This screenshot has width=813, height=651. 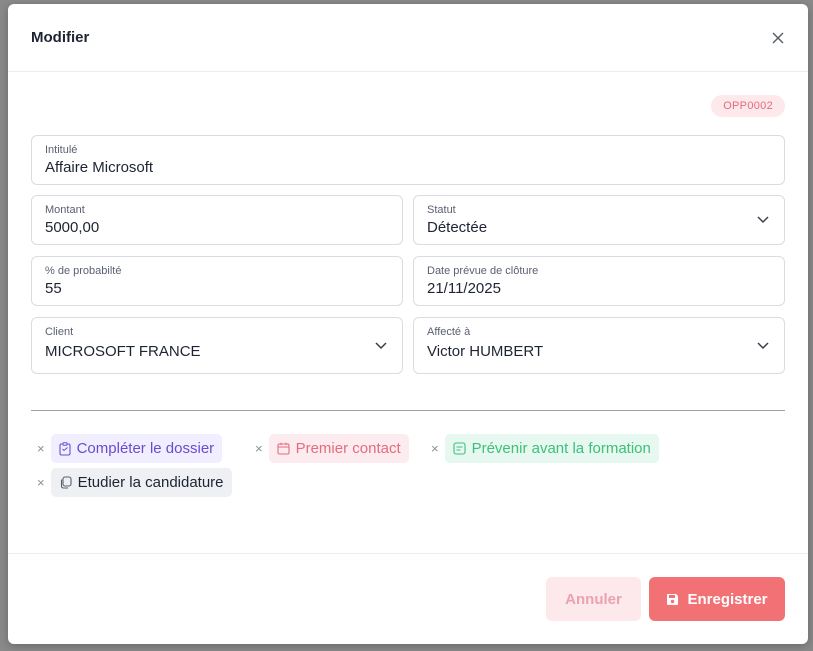 I want to click on tag-label: Prévenir avant la formation, so click(x=561, y=448).